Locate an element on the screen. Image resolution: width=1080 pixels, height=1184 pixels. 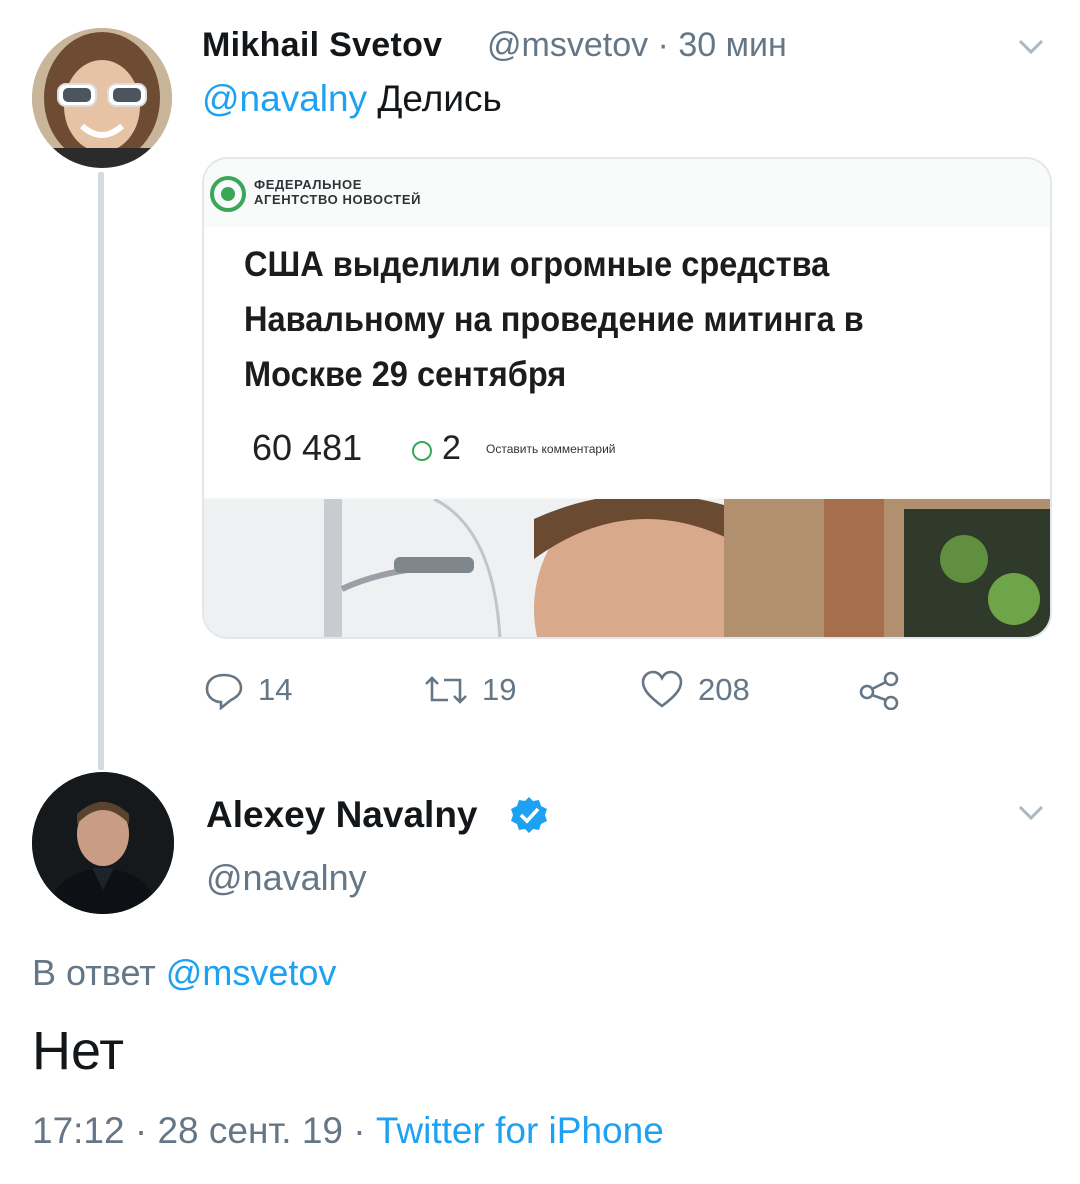
share-button is located at coordinates (880, 690).